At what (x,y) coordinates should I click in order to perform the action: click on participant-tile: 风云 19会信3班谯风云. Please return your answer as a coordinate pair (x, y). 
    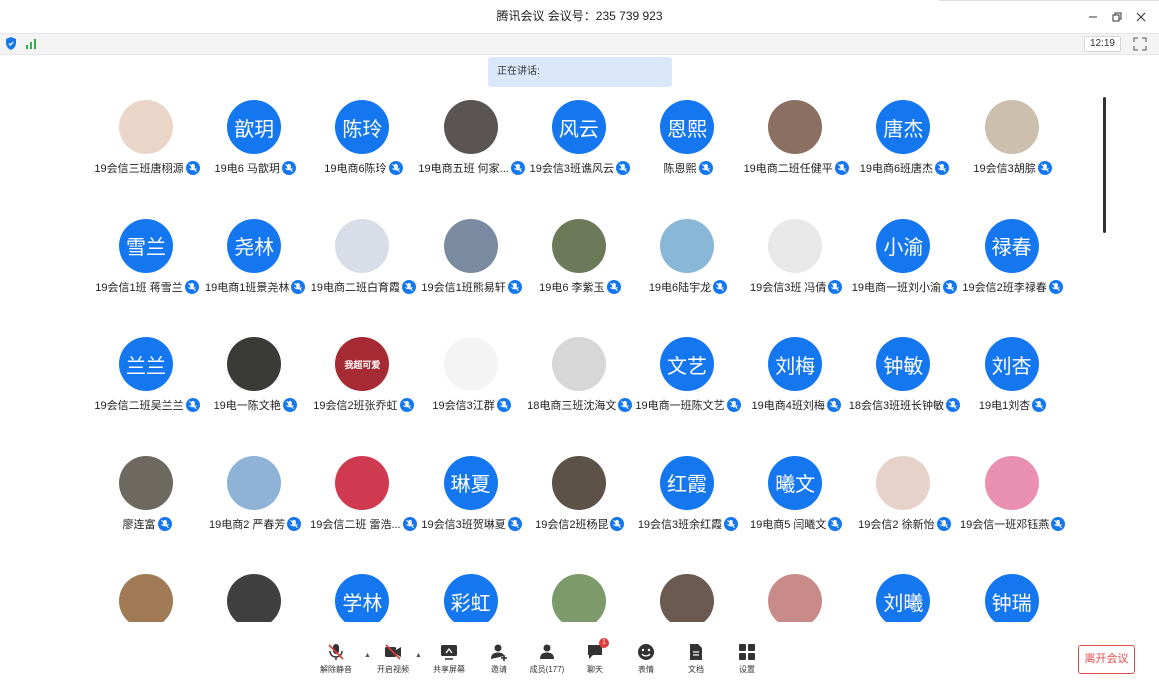
    Looking at the image, I should click on (580, 145).